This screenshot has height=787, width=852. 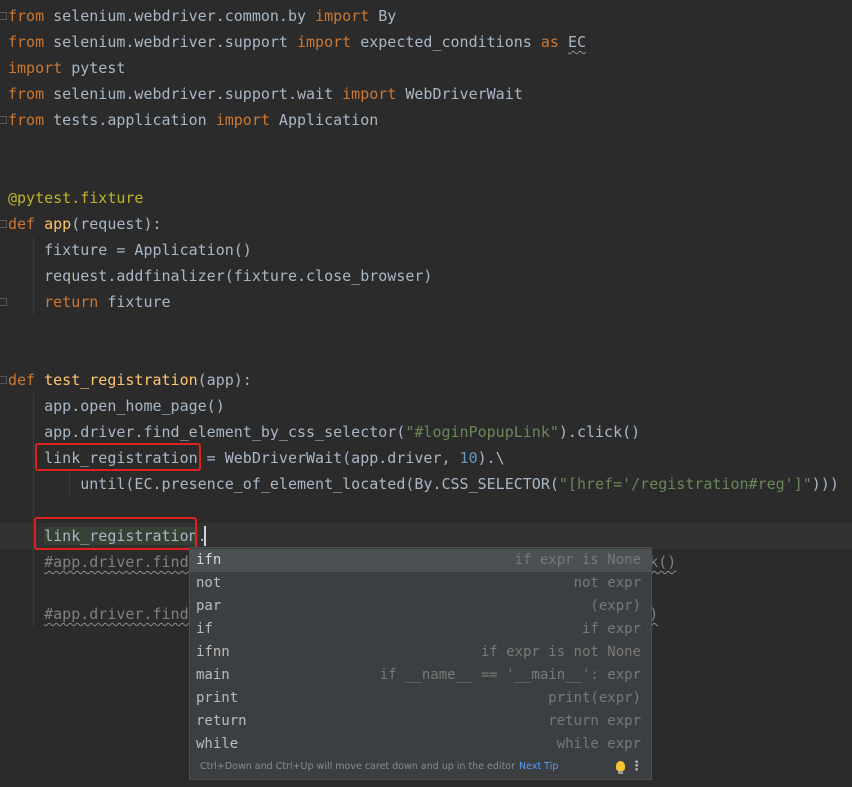 I want to click on code-text: def test_registration(app):, so click(x=130, y=380).